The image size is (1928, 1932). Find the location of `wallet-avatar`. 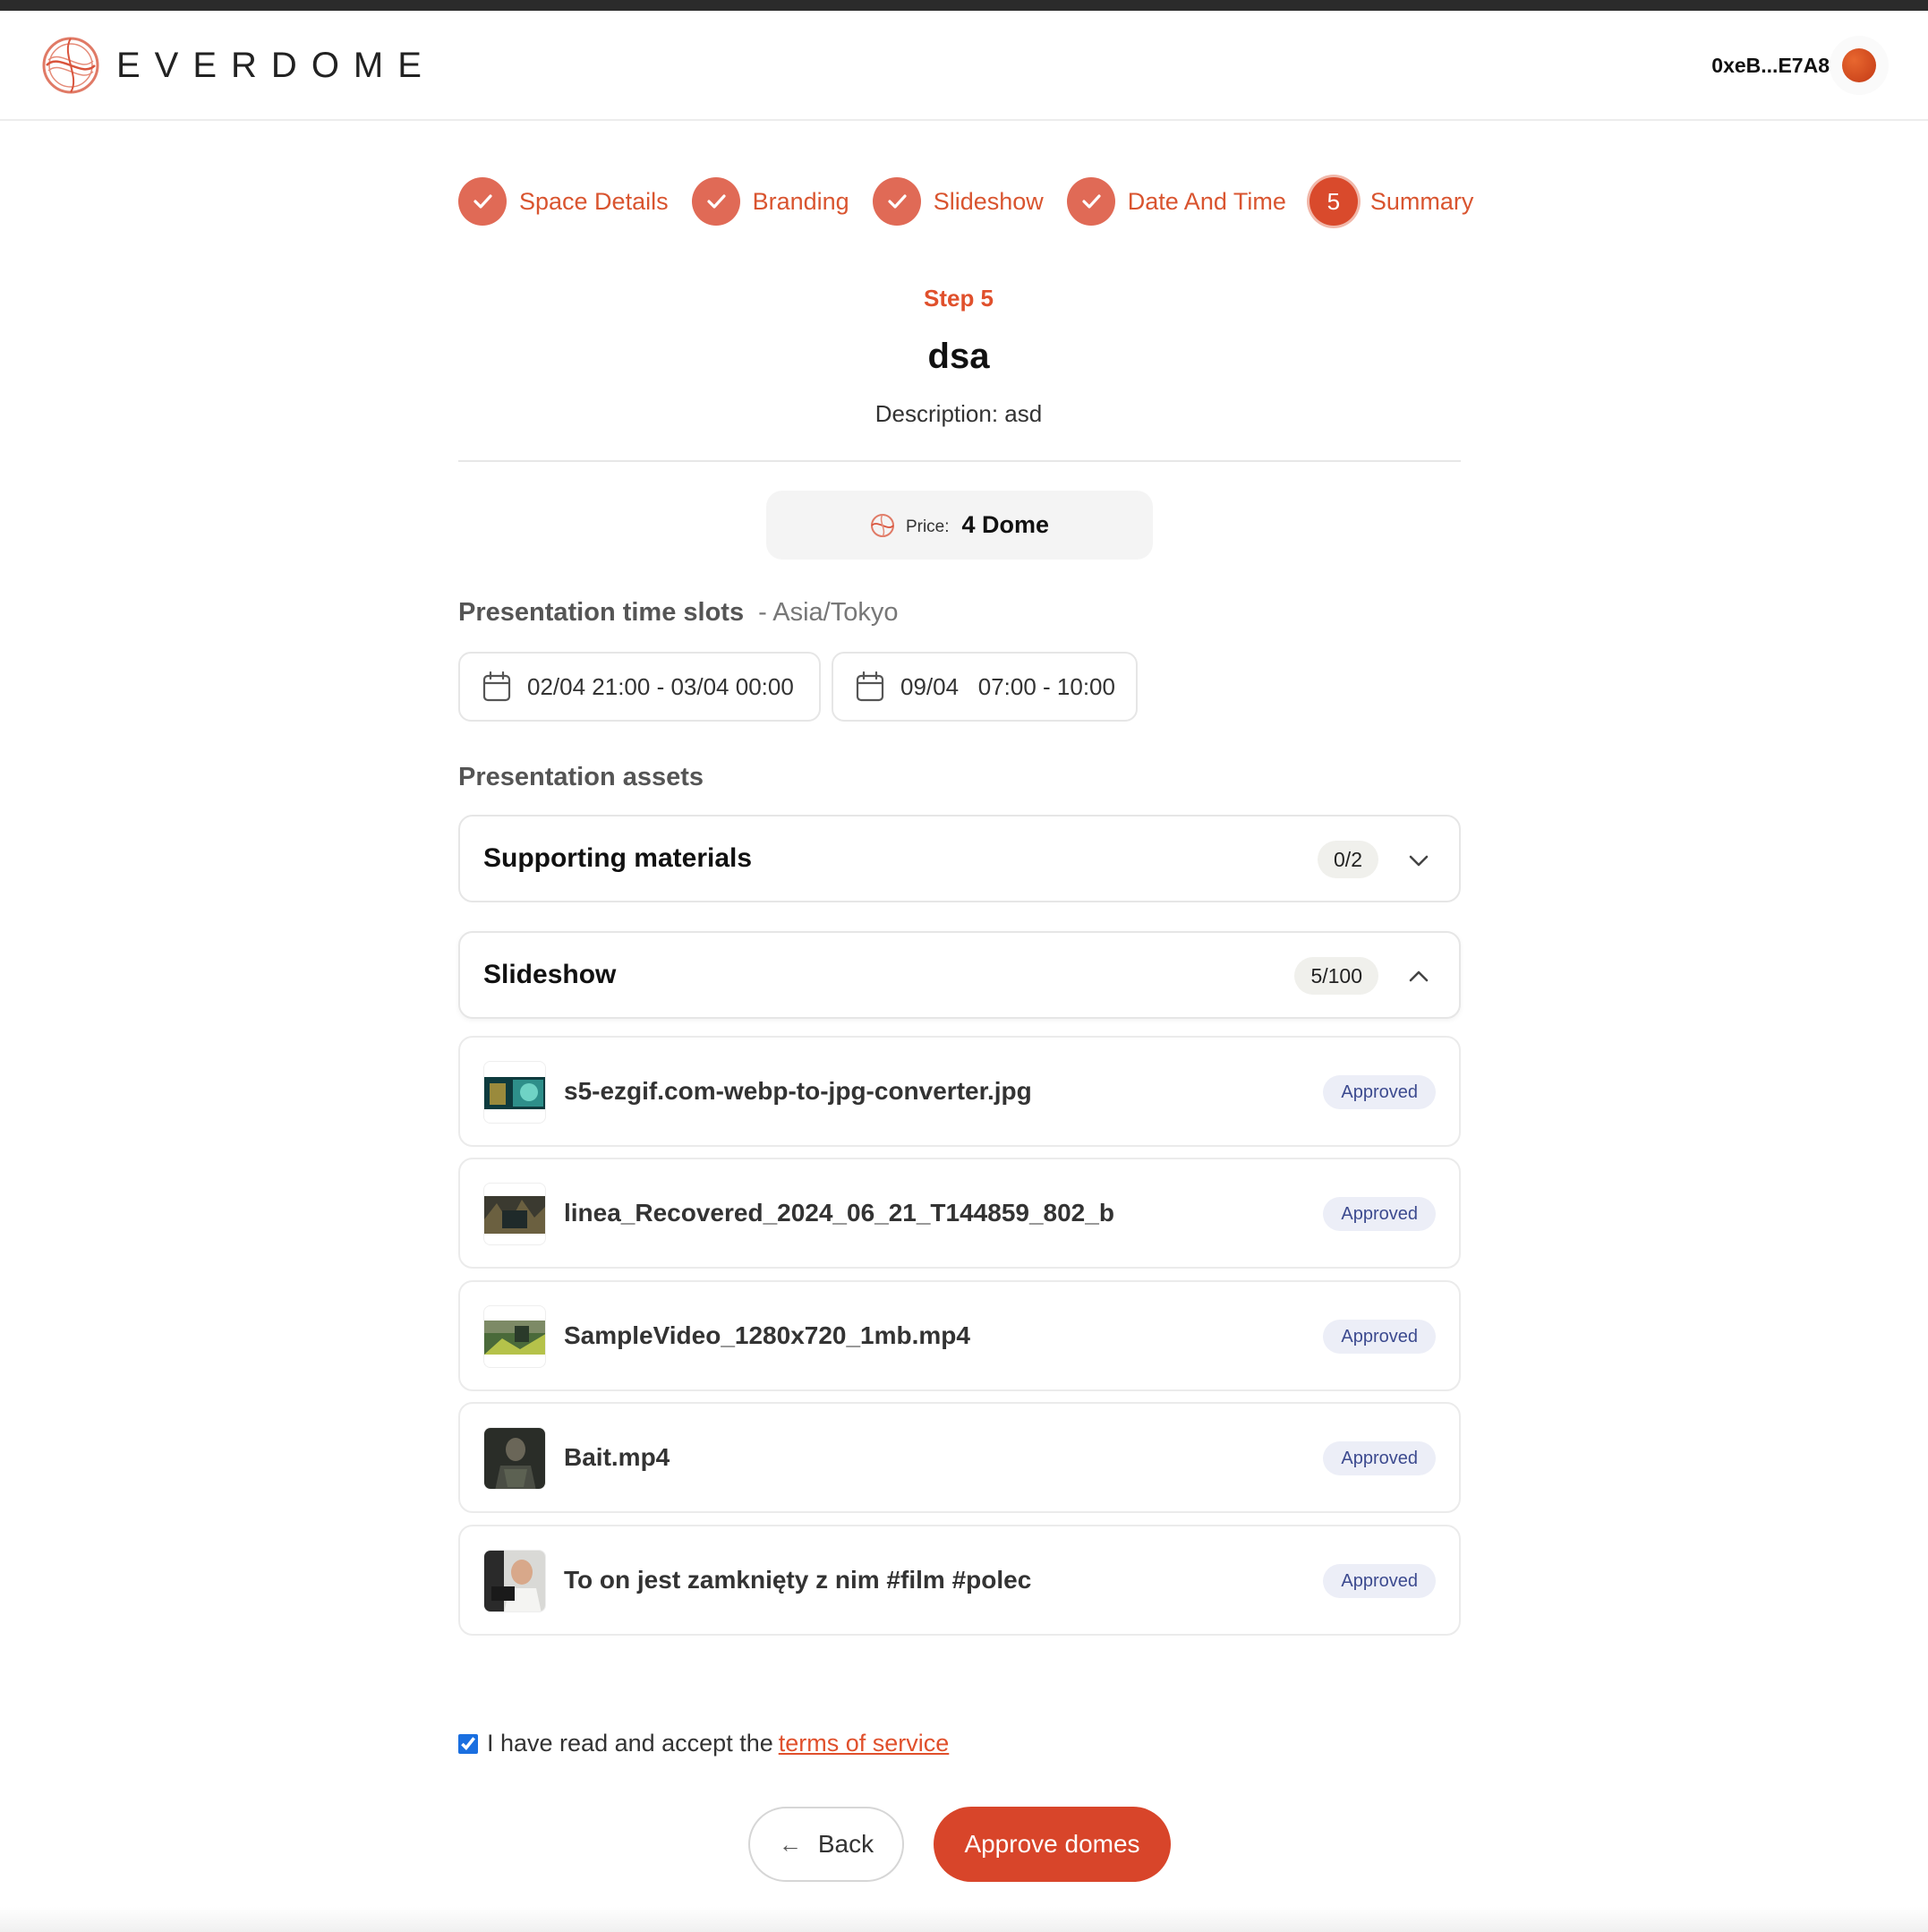

wallet-avatar is located at coordinates (1859, 65).